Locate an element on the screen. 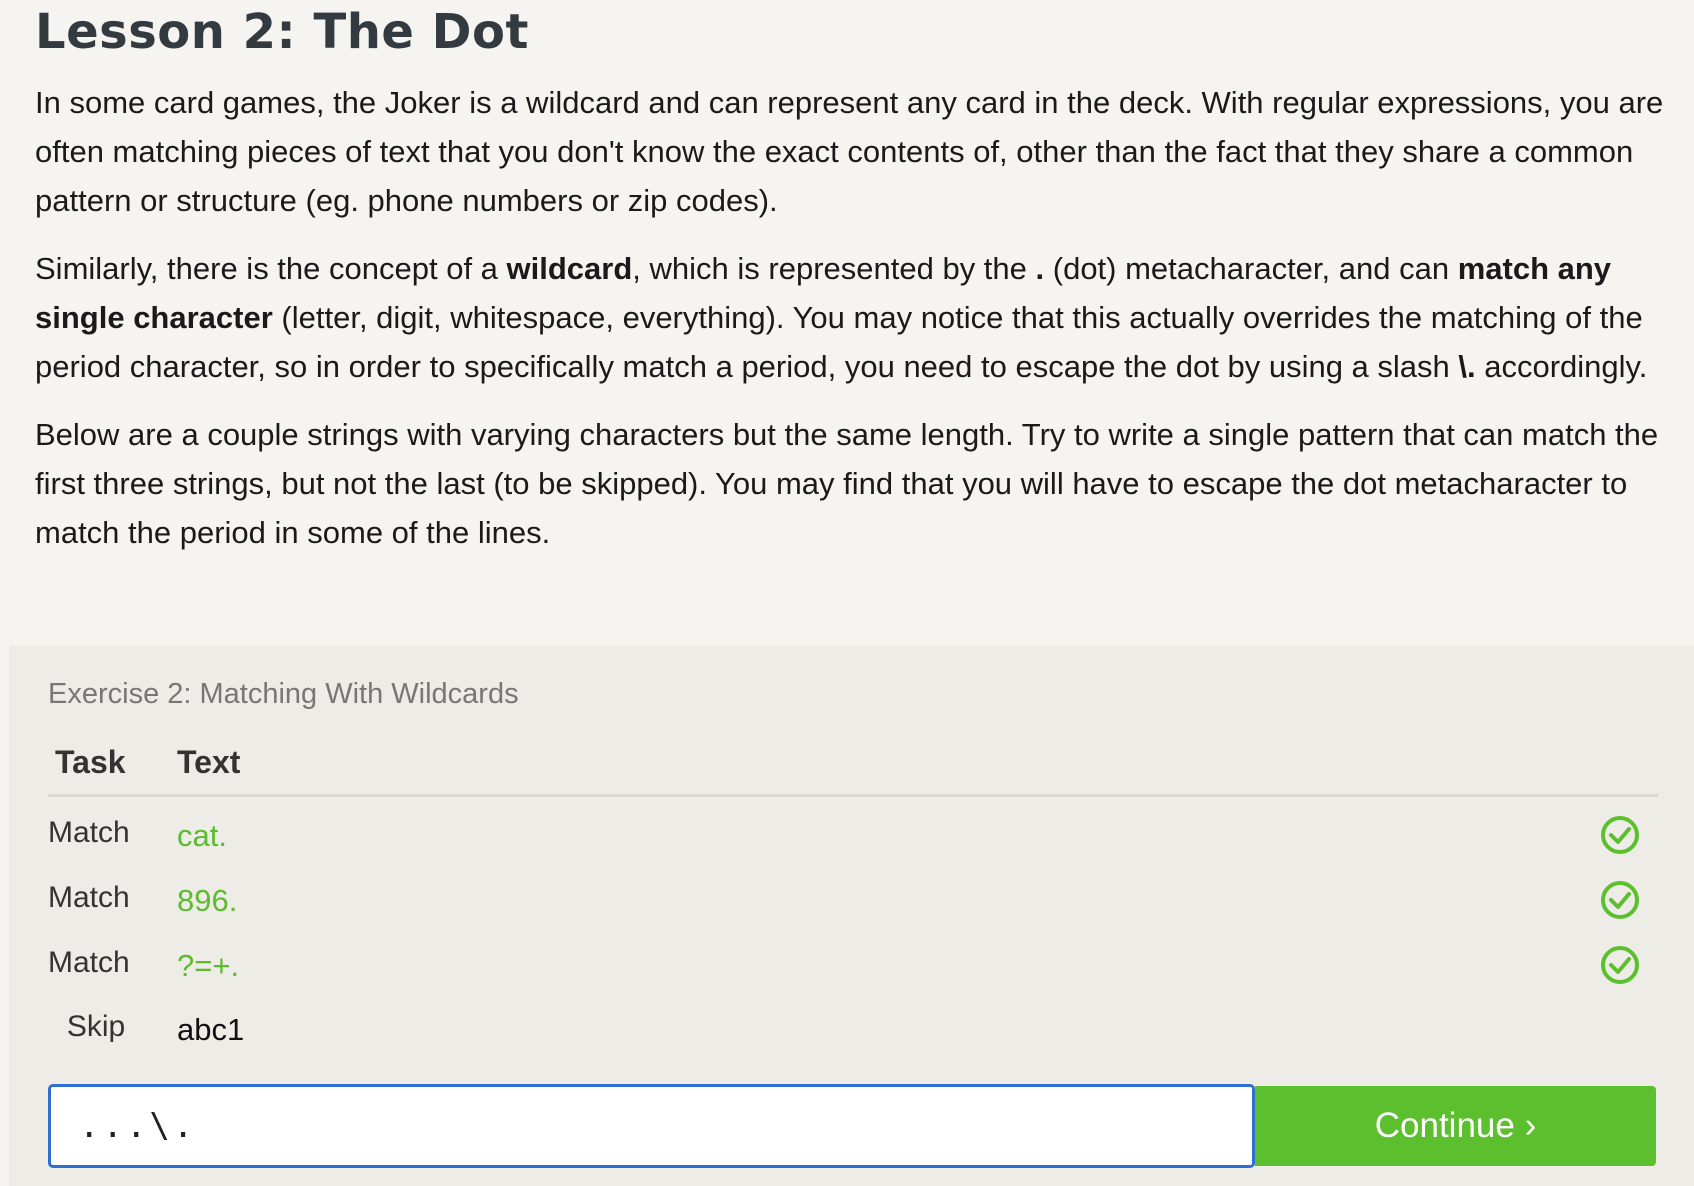  answer-input-wrapper is located at coordinates (651, 1126).